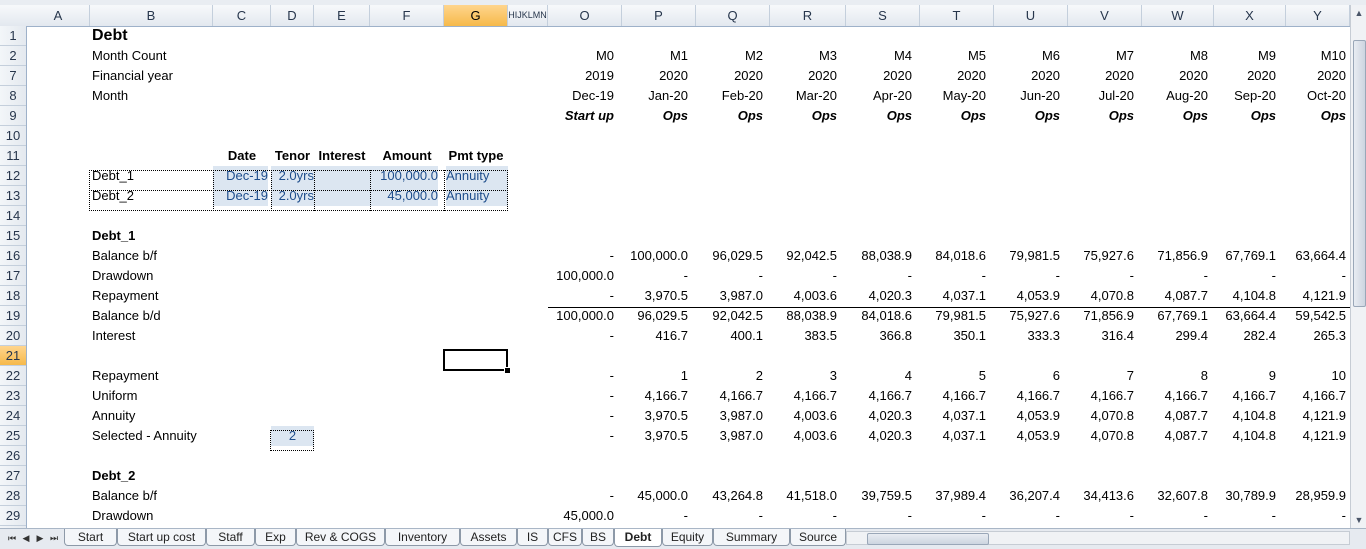 This screenshot has width=1366, height=549. What do you see at coordinates (532, 537) in the screenshot?
I see `sheet-tab-is: IS` at bounding box center [532, 537].